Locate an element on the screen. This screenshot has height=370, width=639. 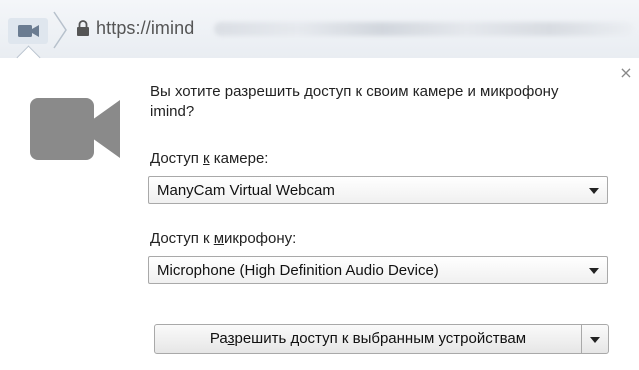
close-icon: × is located at coordinates (626, 73).